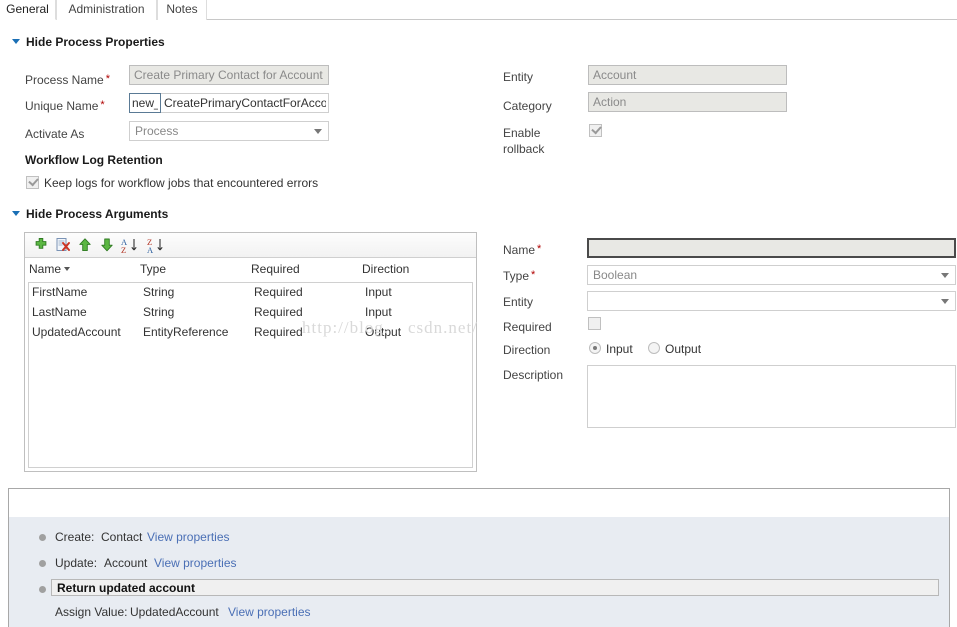 This screenshot has height=627, width=957. What do you see at coordinates (619, 349) in the screenshot?
I see `direction-input-label: Input` at bounding box center [619, 349].